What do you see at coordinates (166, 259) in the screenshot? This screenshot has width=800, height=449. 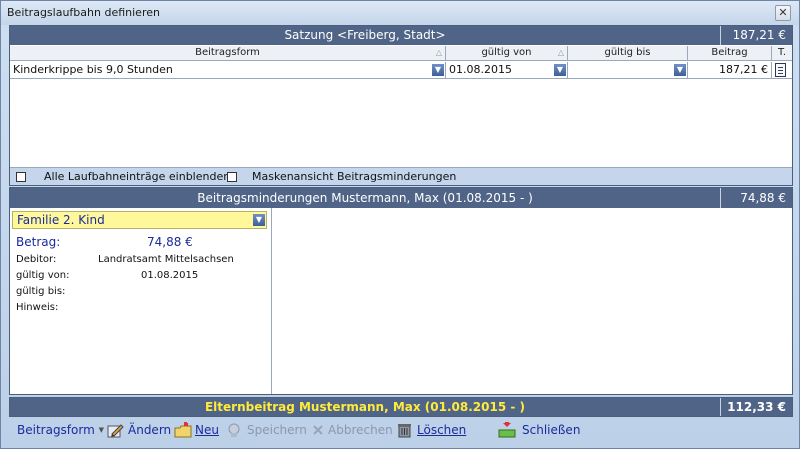 I see `debitor-value: Landratsamt Mittelsachsen` at bounding box center [166, 259].